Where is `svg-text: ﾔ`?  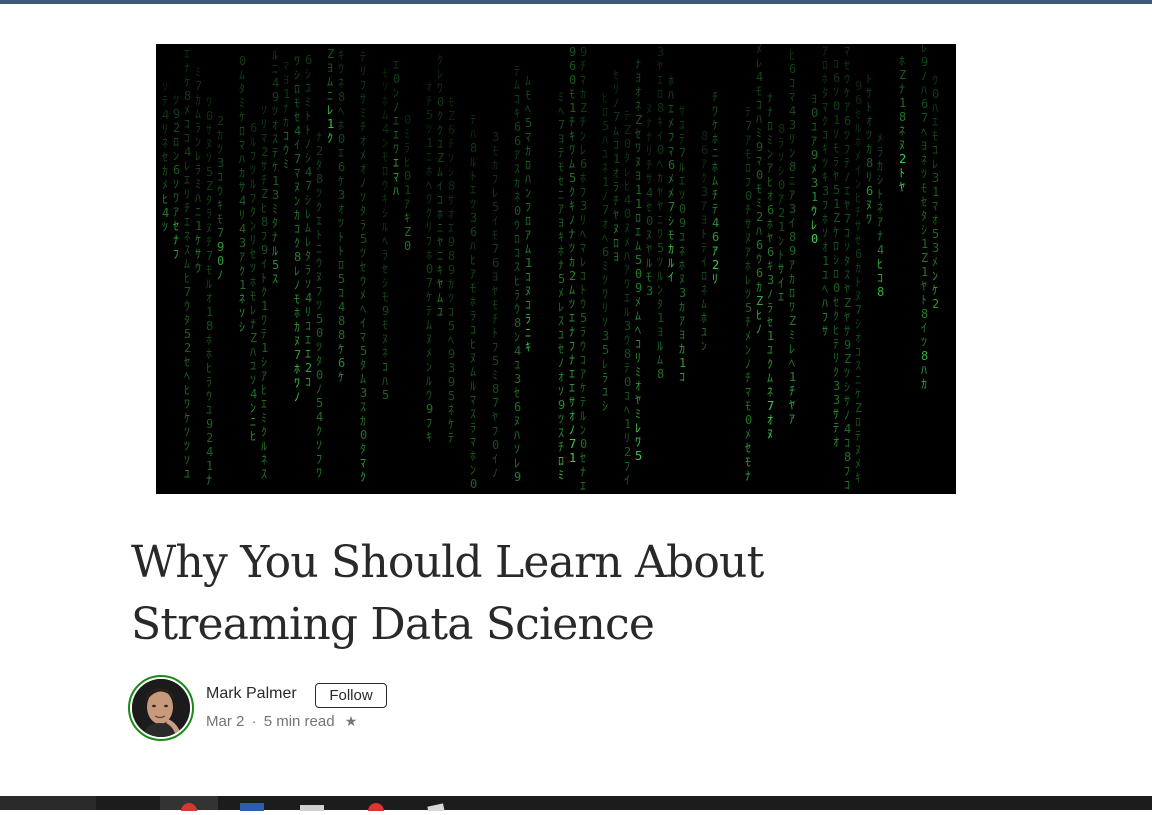 svg-text: ﾔ is located at coordinates (660, 206).